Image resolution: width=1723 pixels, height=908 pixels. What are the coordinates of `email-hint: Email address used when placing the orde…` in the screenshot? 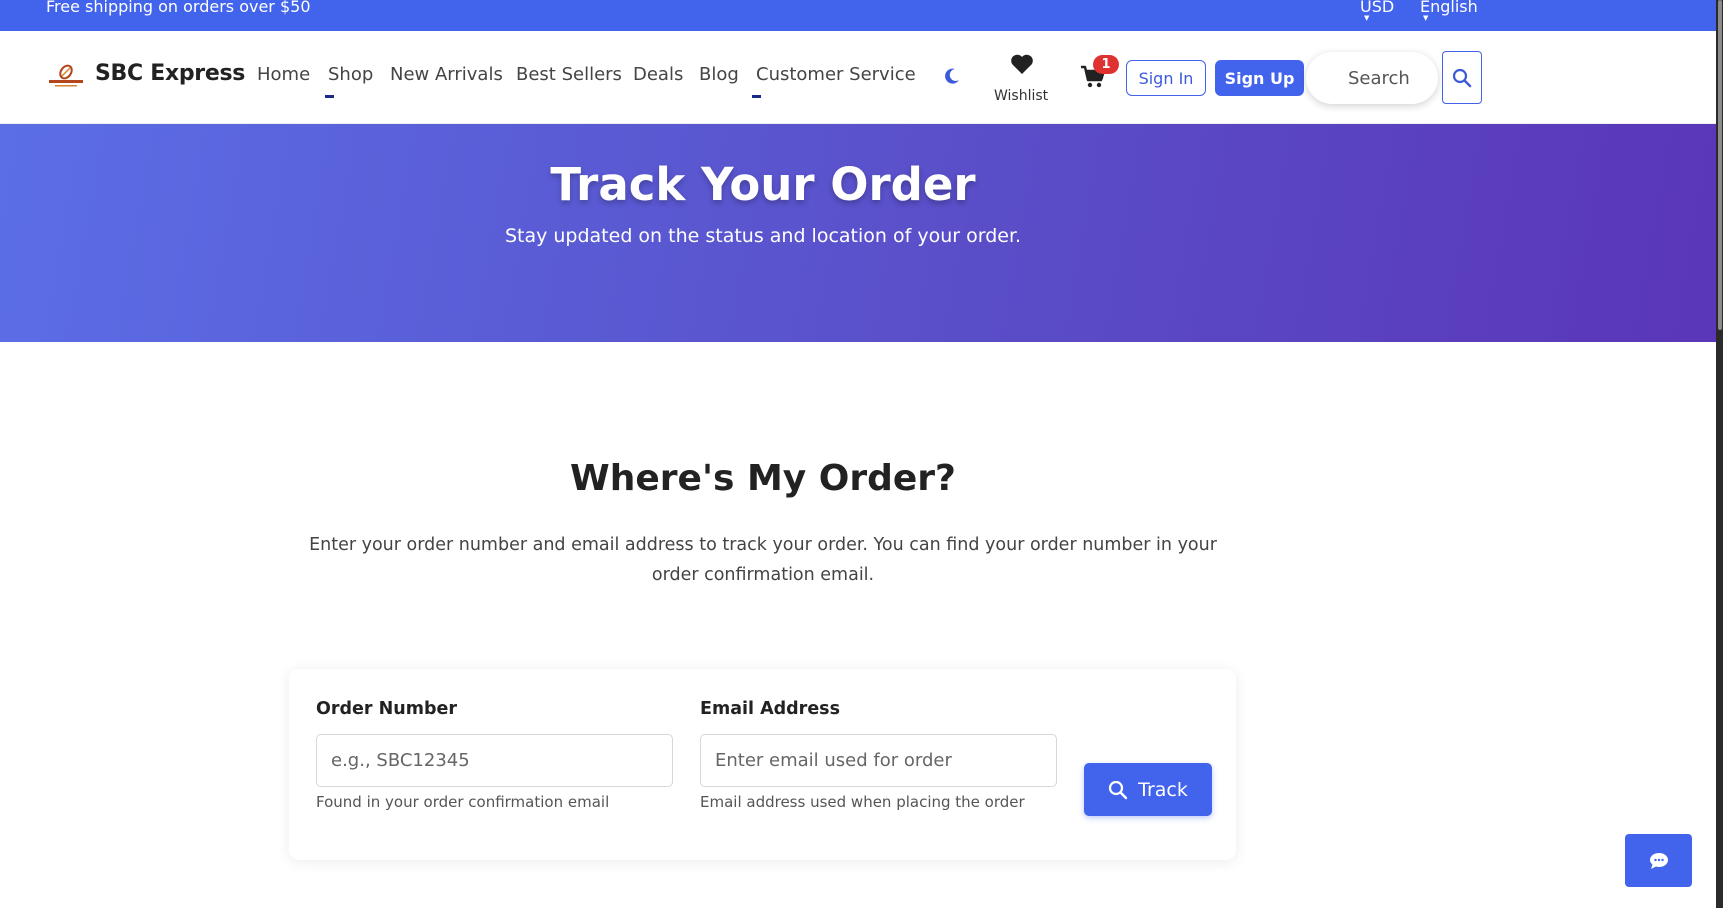 It's located at (862, 802).